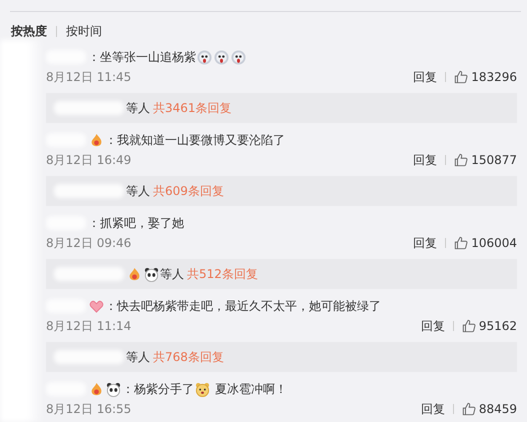 The height and width of the screenshot is (422, 527). What do you see at coordinates (243, 306) in the screenshot?
I see `comment-text: ：快去吧杨紫带走吧，最近久不太平，她可能被绿了` at bounding box center [243, 306].